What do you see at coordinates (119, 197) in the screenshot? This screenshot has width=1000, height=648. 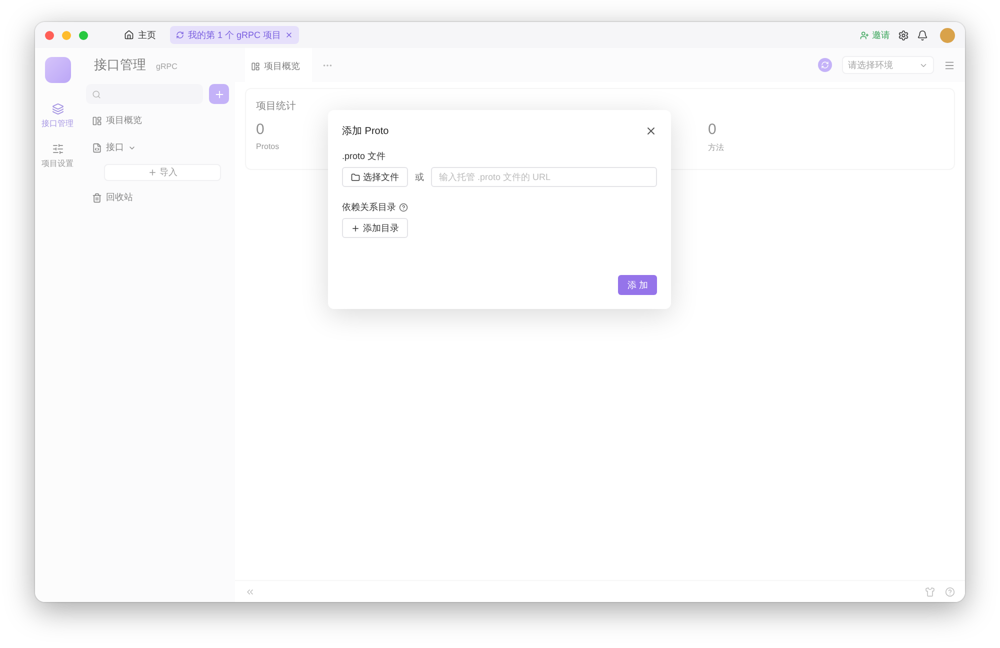 I see `sidebar-item-label: 回收站` at bounding box center [119, 197].